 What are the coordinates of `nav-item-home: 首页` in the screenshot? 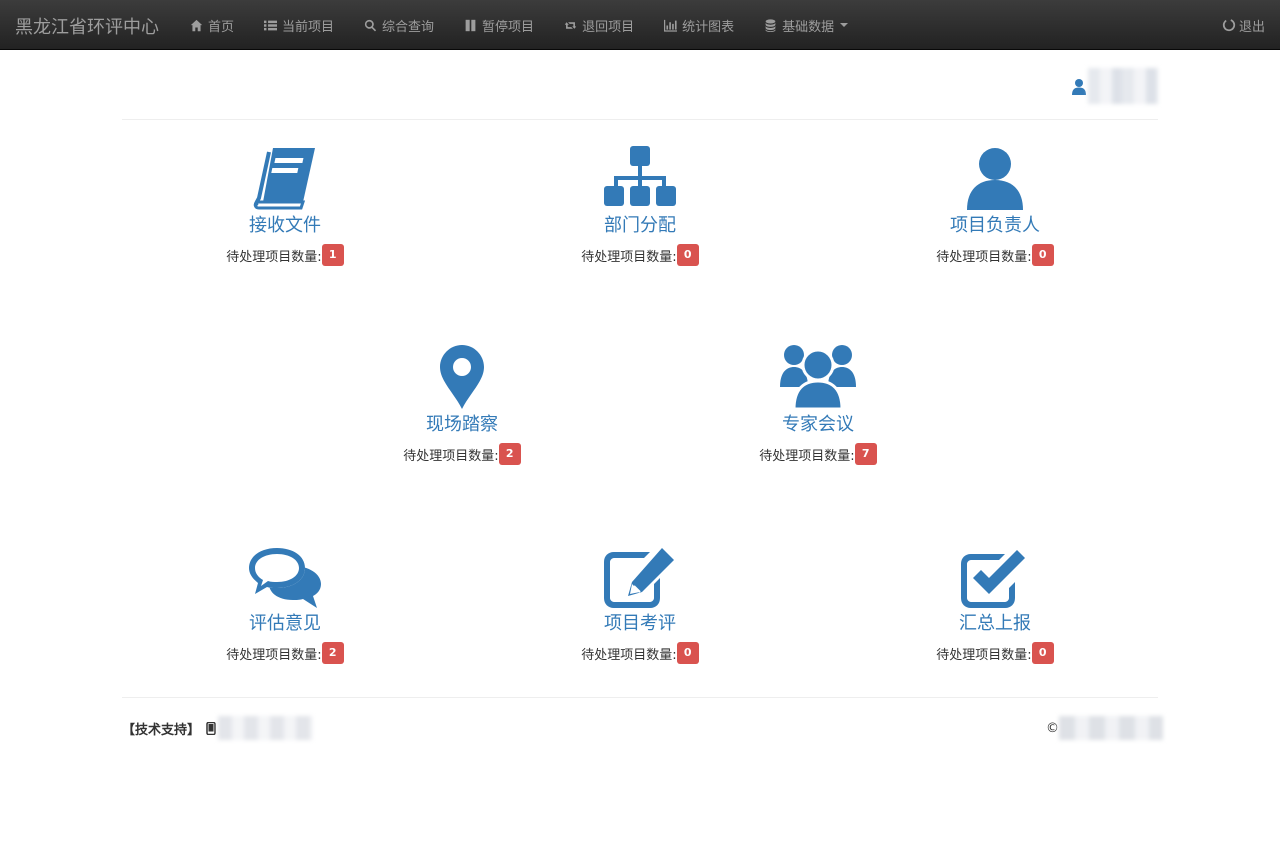 It's located at (212, 25).